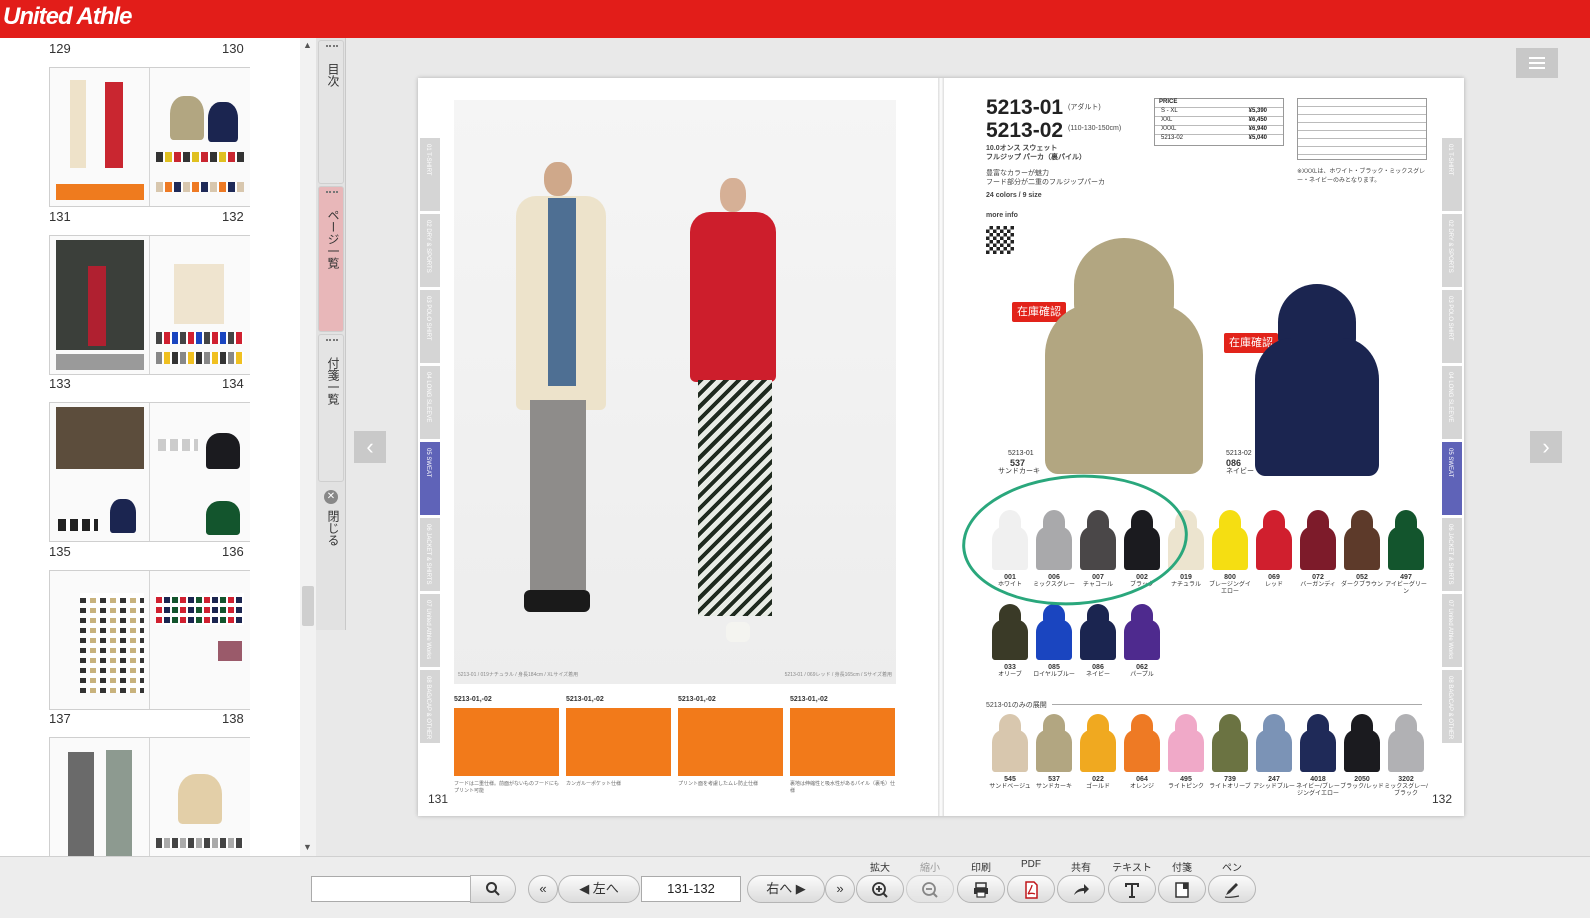  Describe the element at coordinates (331, 112) in the screenshot. I see `tab-contents: 目次` at that location.